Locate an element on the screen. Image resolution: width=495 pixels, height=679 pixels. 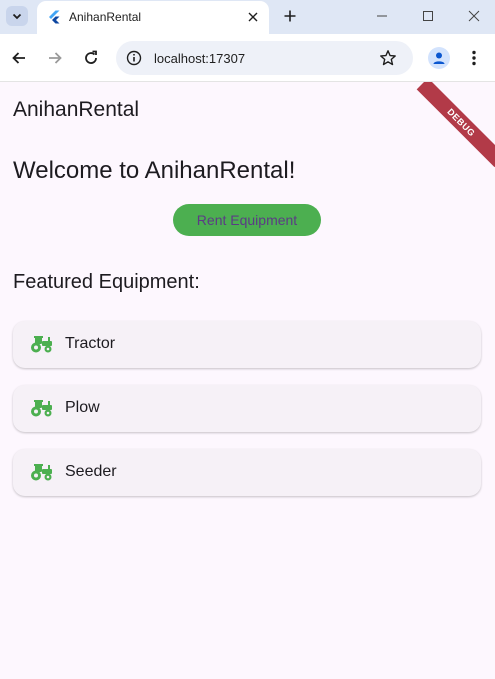
profile-avatar is located at coordinates (439, 58).